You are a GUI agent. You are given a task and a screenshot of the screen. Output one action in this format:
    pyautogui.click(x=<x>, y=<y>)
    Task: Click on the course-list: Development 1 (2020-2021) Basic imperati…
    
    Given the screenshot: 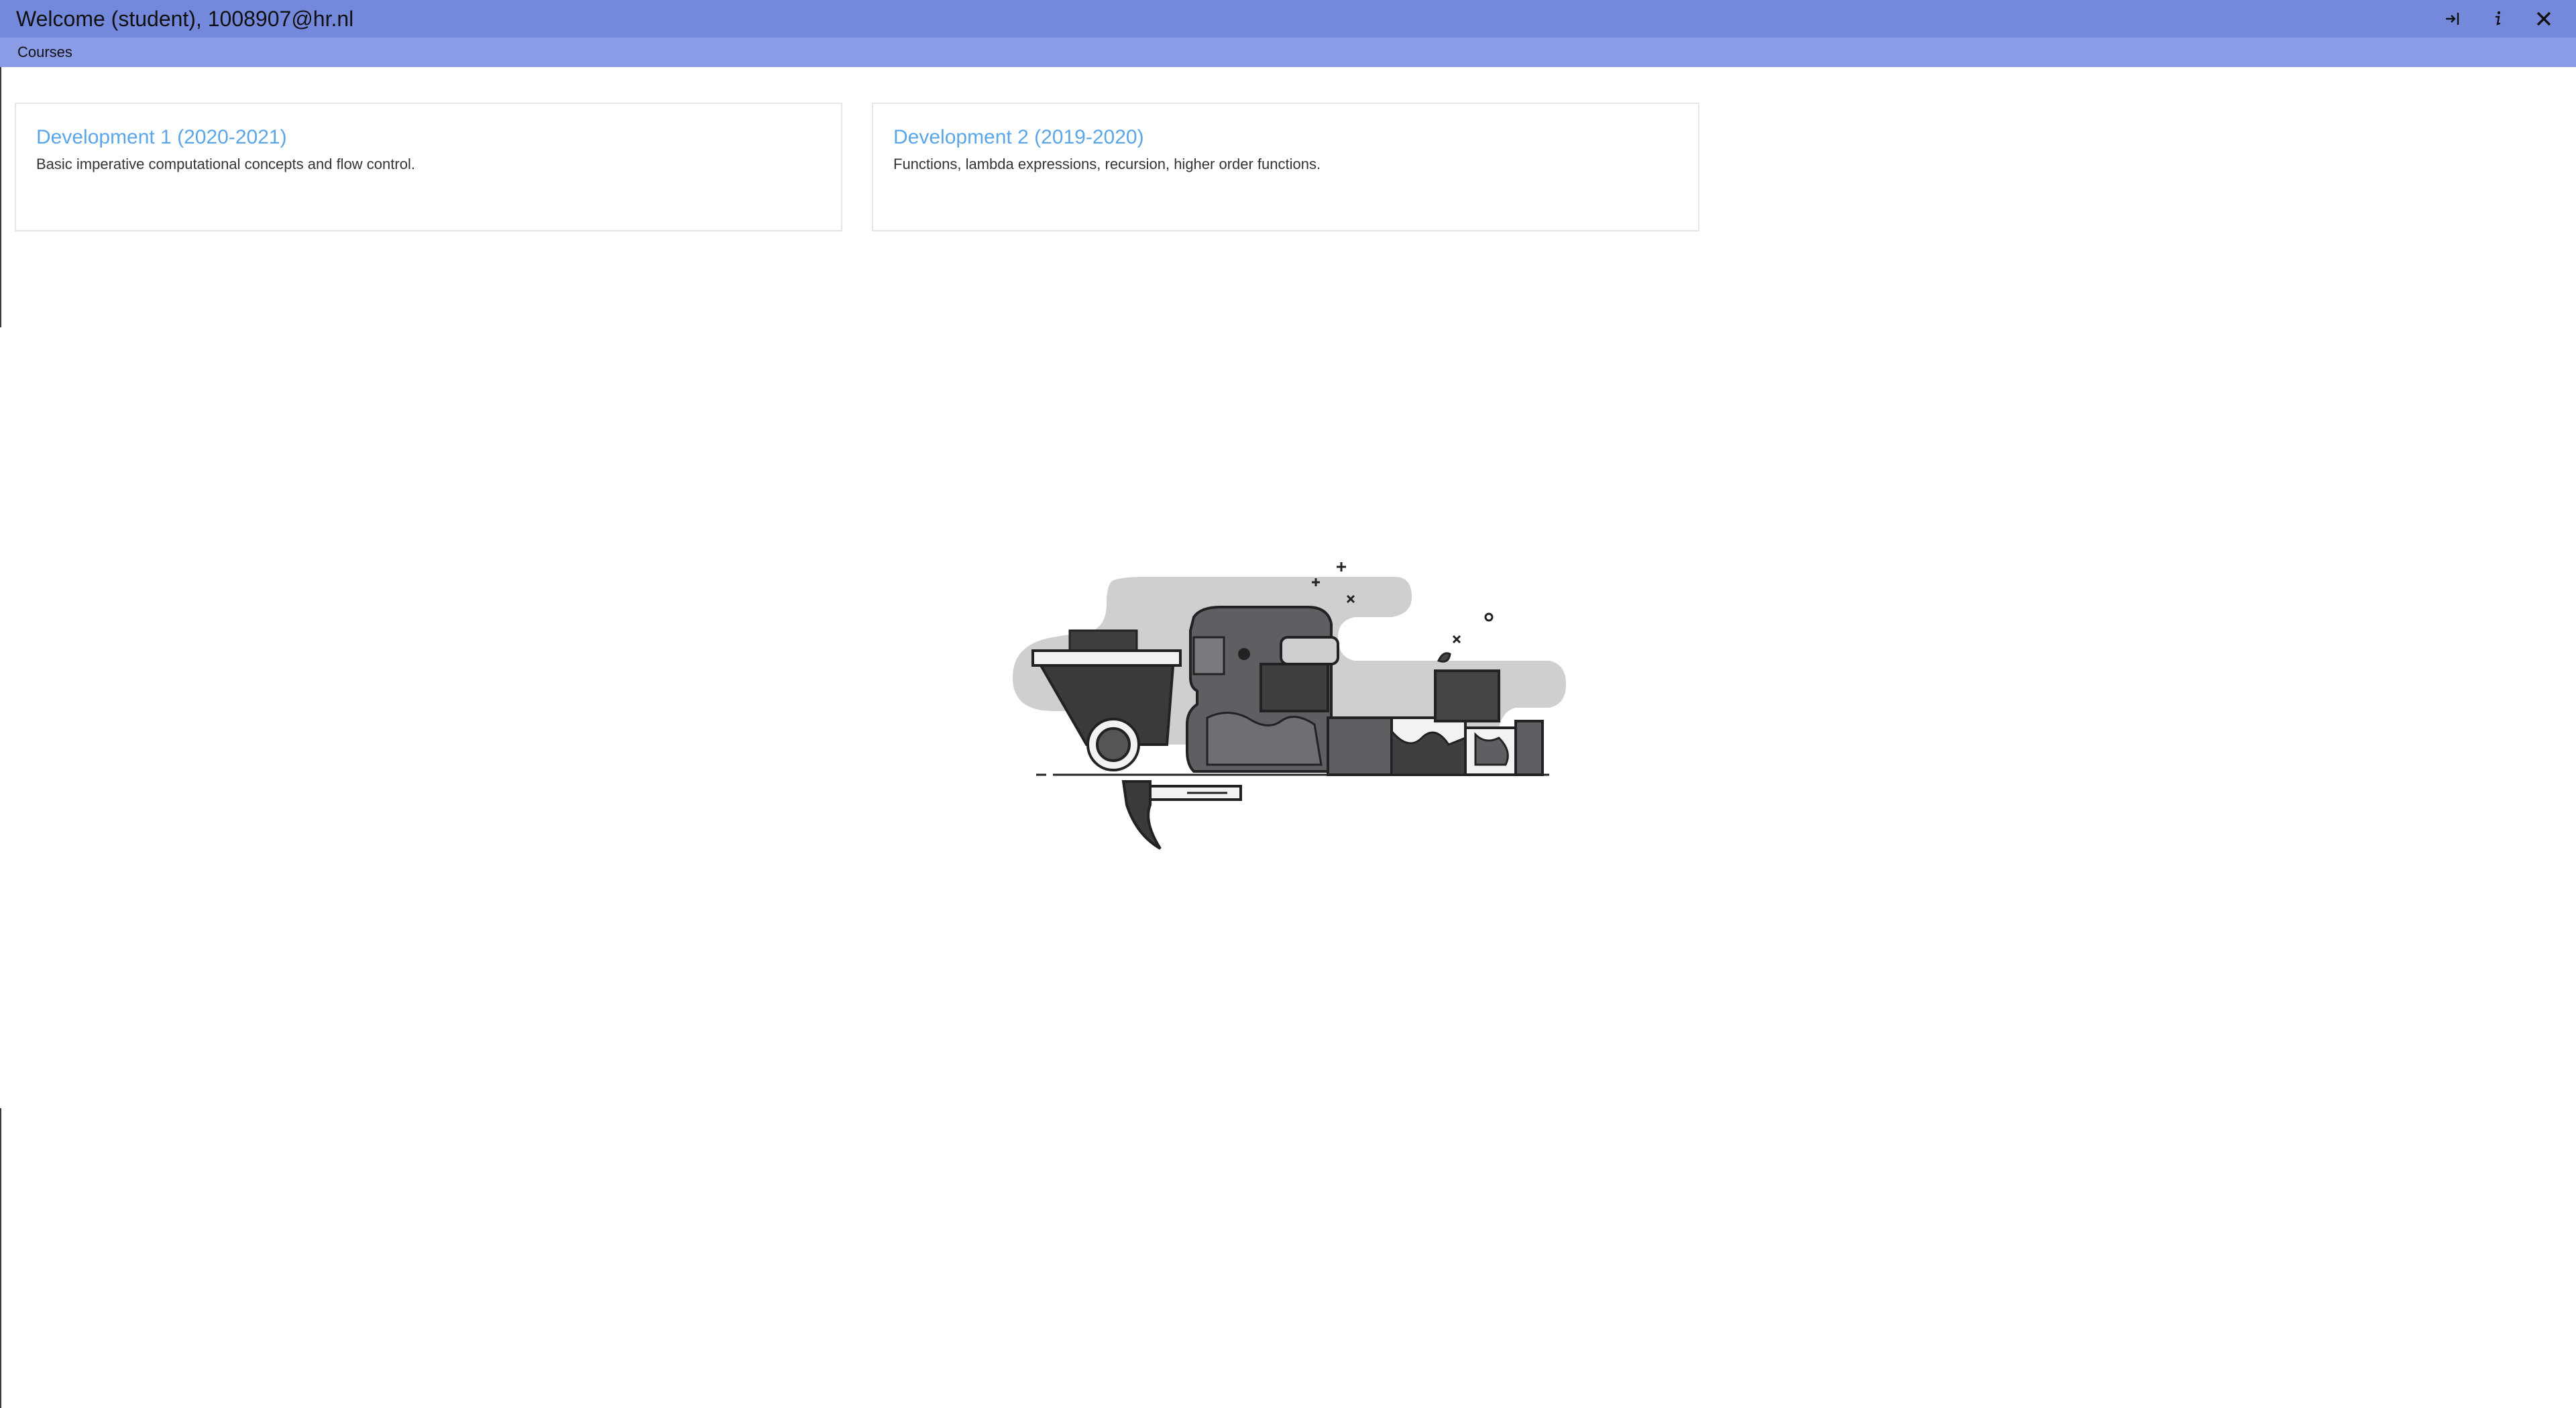 What is the action you would take?
    pyautogui.click(x=857, y=167)
    